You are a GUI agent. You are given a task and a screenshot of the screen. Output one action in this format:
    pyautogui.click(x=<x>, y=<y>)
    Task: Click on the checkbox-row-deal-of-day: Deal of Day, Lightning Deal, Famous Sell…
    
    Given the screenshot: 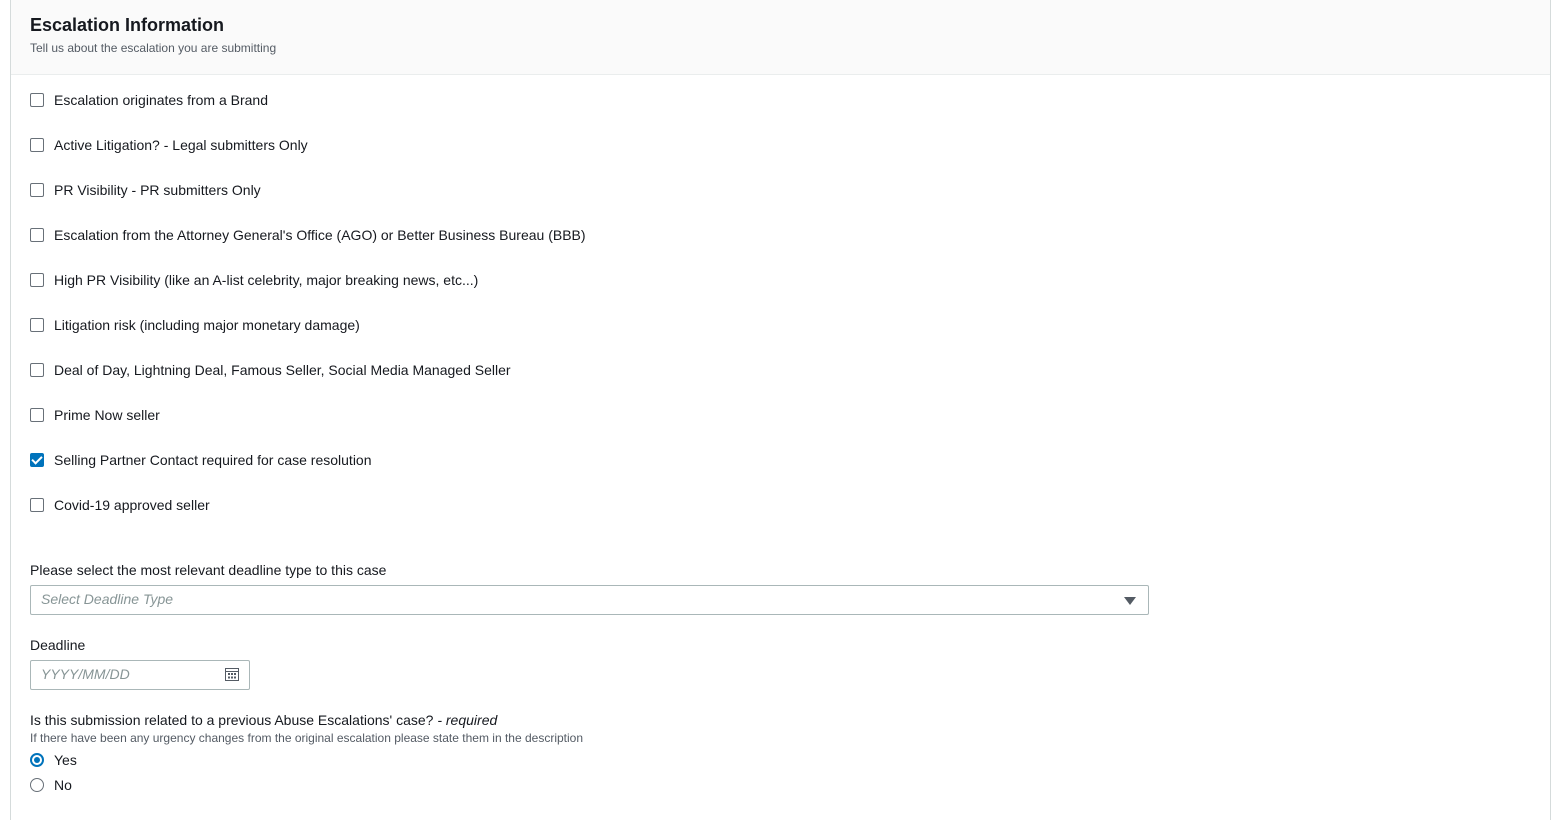 What is the action you would take?
    pyautogui.click(x=308, y=381)
    